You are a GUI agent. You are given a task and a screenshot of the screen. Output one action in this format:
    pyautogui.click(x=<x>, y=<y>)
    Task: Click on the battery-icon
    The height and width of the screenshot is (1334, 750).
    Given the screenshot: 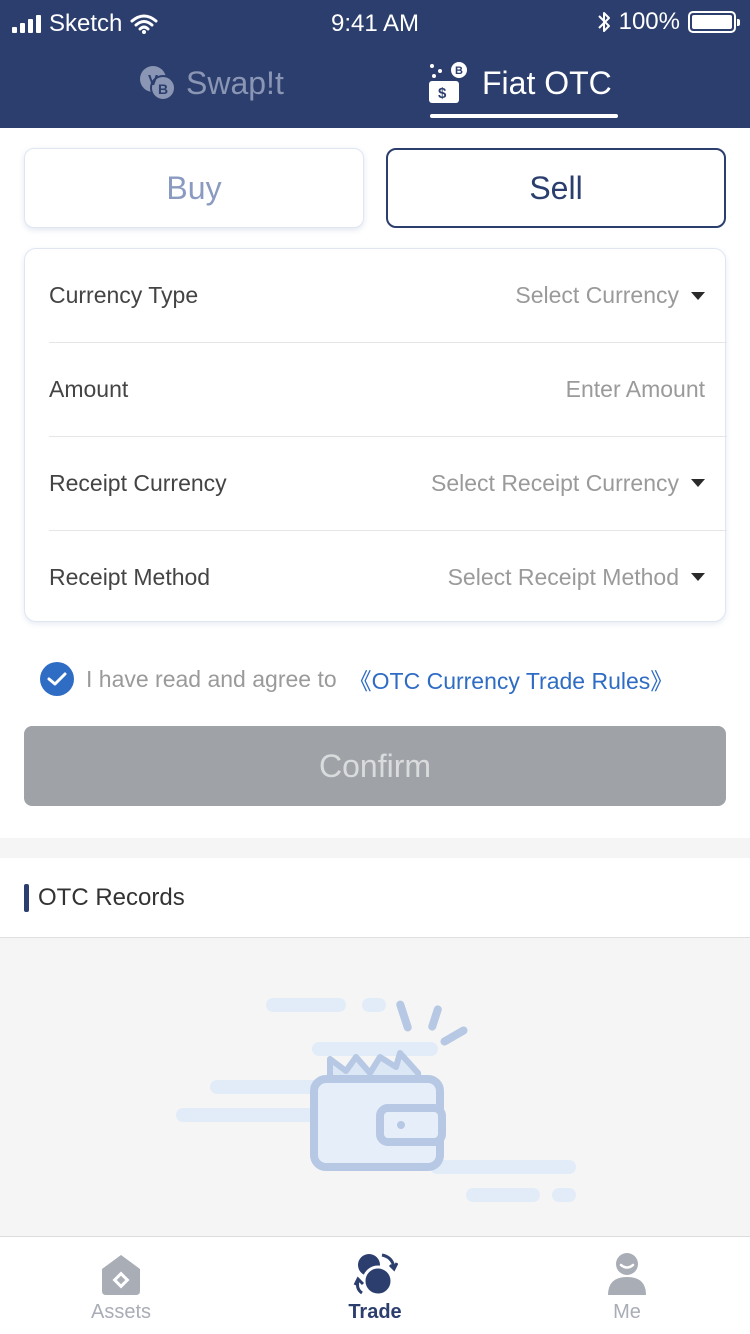 What is the action you would take?
    pyautogui.click(x=714, y=22)
    